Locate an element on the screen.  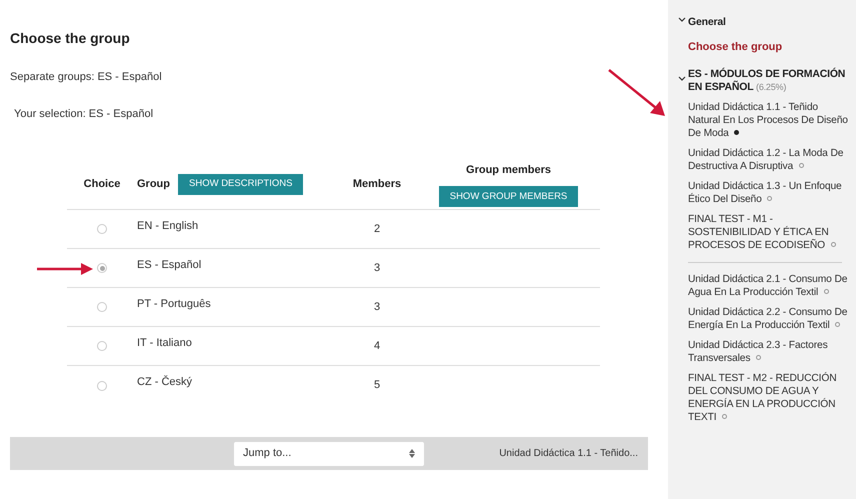
activity-link: Unidad Didáctica 1.2 - La Moda De Destructiva A Disruptiva is located at coordinates (770, 159).